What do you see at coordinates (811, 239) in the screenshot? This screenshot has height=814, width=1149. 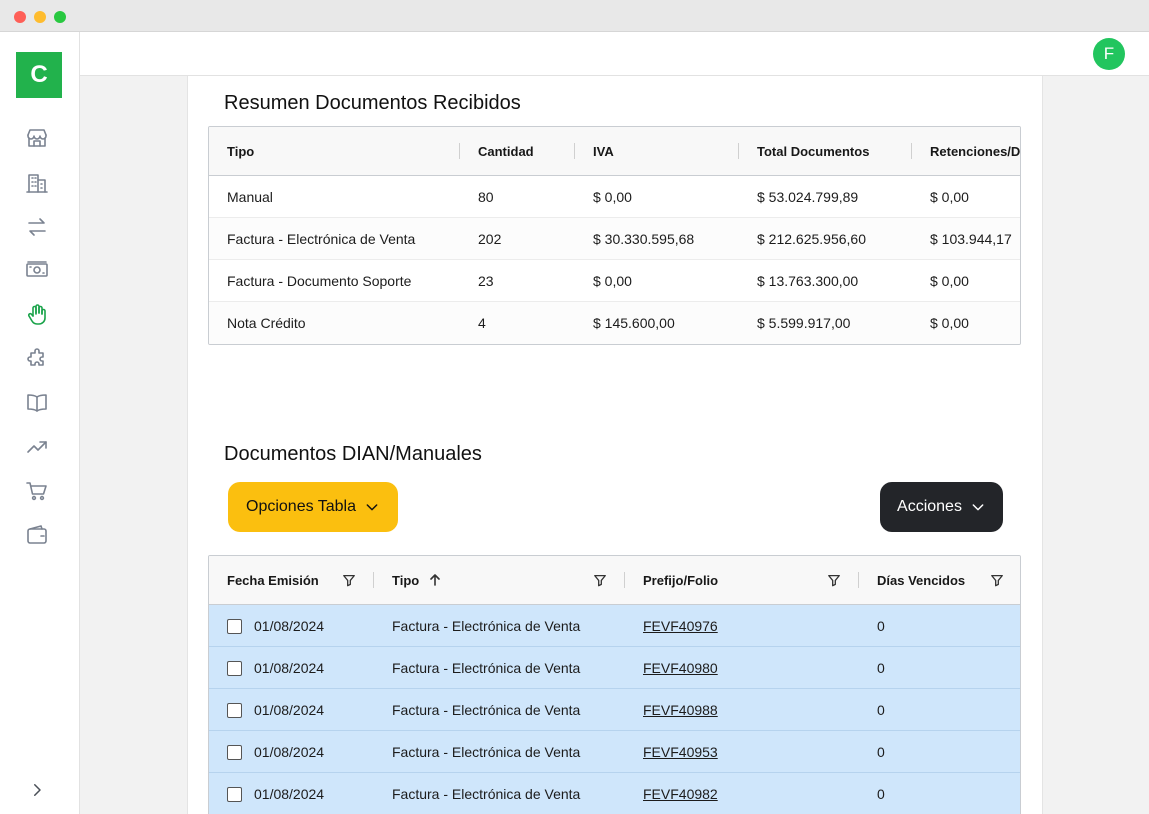 I see `cell-total: $ 212.625.956,60` at bounding box center [811, 239].